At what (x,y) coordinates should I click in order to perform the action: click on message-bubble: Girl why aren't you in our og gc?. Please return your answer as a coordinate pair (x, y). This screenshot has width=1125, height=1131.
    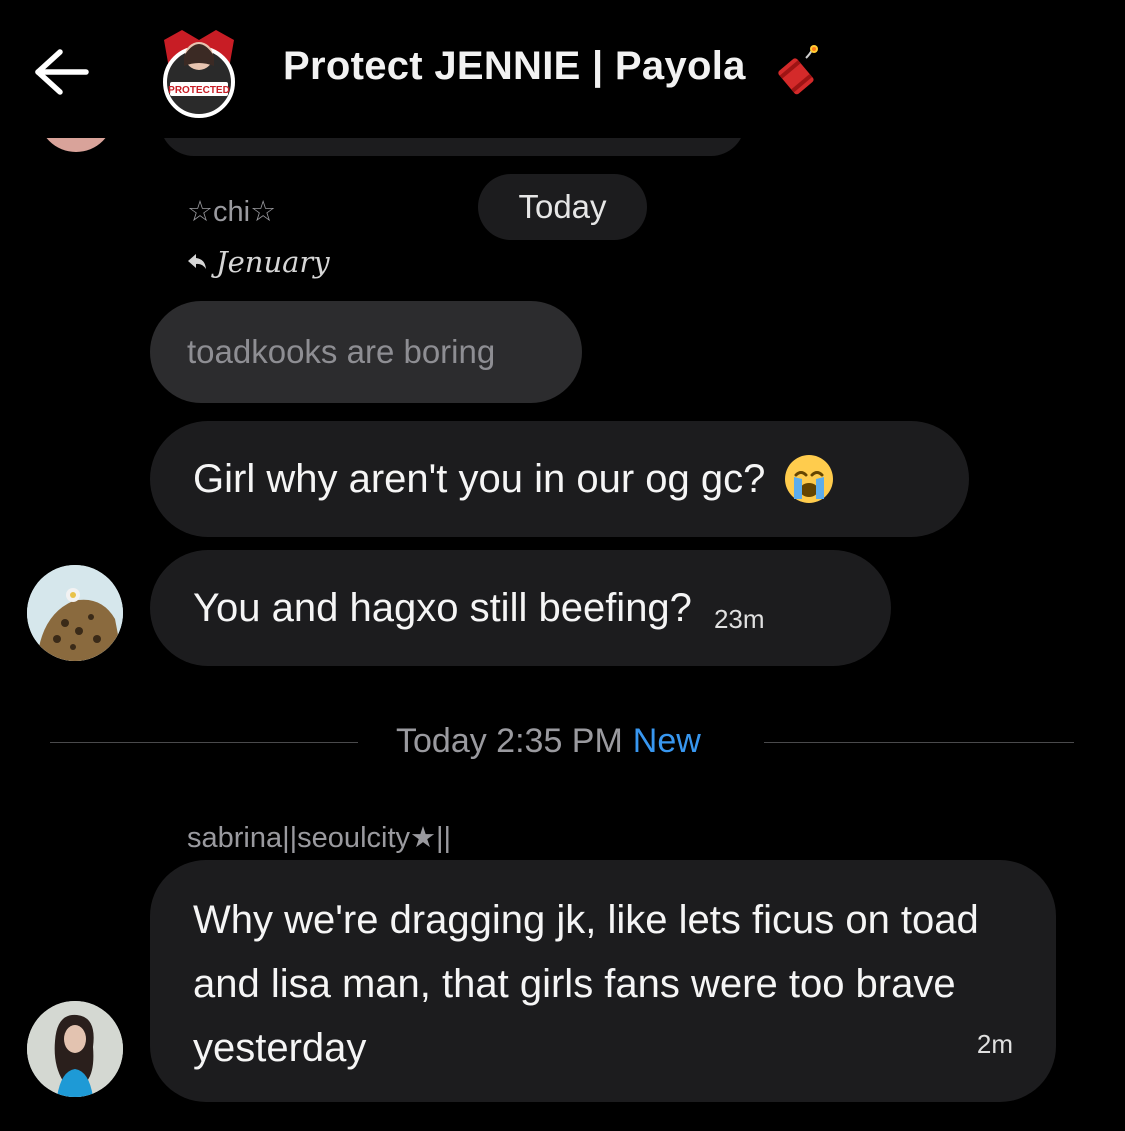
    Looking at the image, I should click on (559, 479).